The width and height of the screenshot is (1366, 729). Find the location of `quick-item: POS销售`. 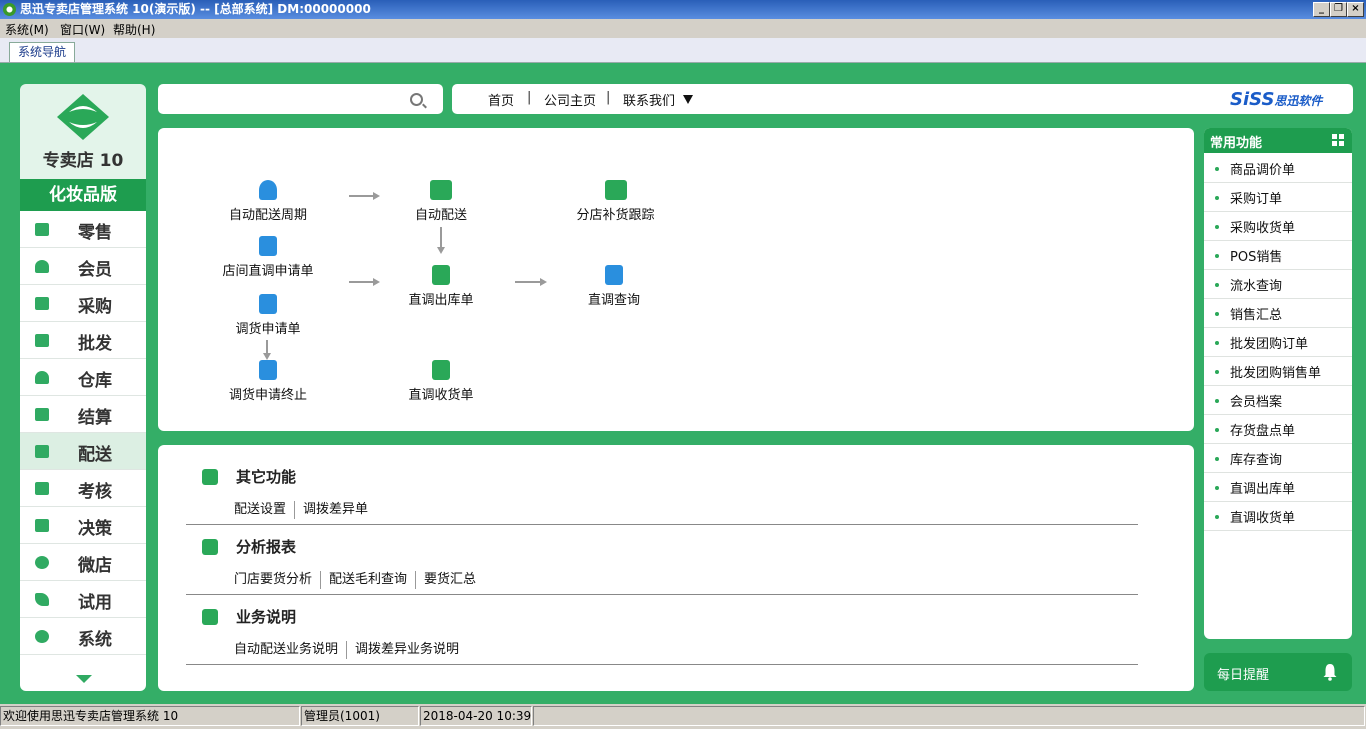

quick-item: POS销售 is located at coordinates (1278, 255).